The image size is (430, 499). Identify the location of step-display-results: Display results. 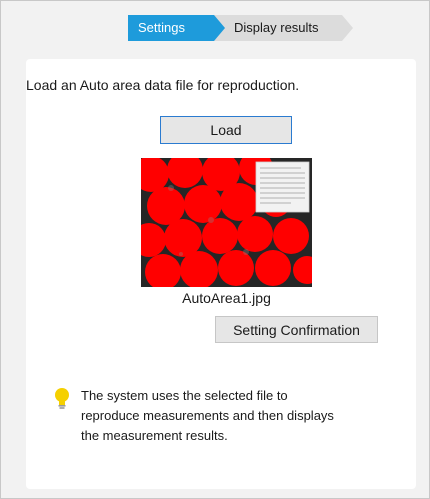
(283, 28).